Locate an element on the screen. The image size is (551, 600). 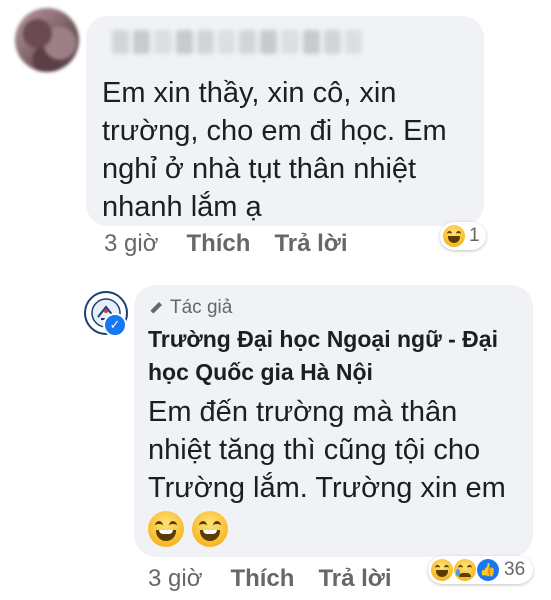
author-tag: Tác giả is located at coordinates (190, 308).